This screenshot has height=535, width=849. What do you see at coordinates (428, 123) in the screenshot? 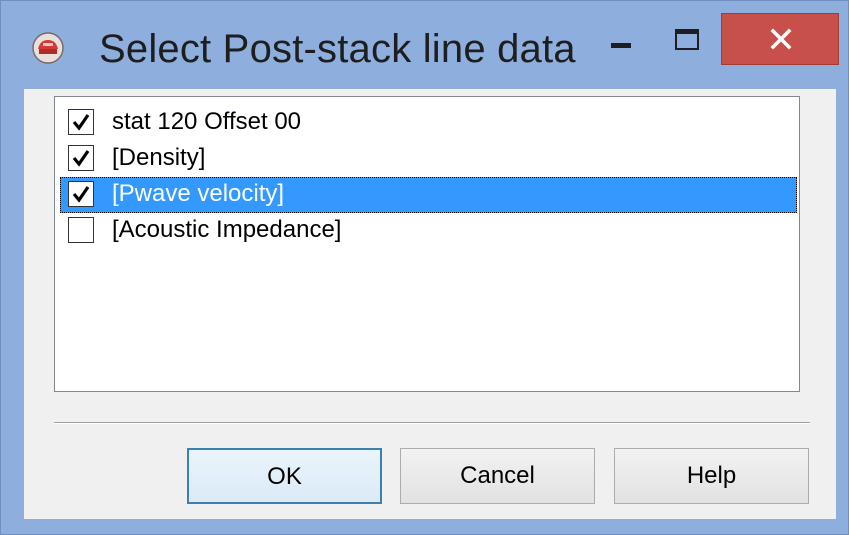
I see `list-item: stat 120 Offset 00` at bounding box center [428, 123].